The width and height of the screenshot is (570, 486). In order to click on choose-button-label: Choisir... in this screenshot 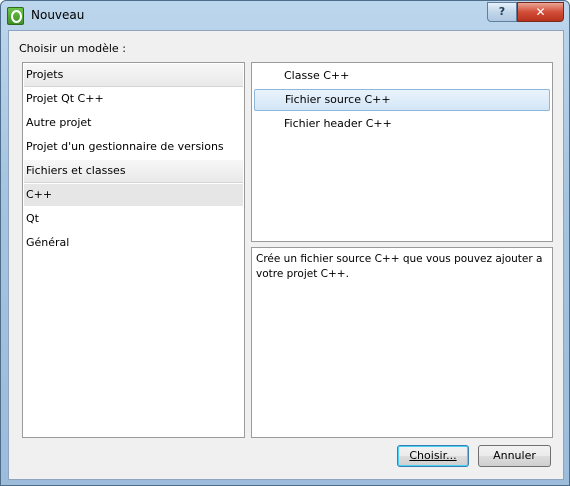, I will do `click(433, 455)`.